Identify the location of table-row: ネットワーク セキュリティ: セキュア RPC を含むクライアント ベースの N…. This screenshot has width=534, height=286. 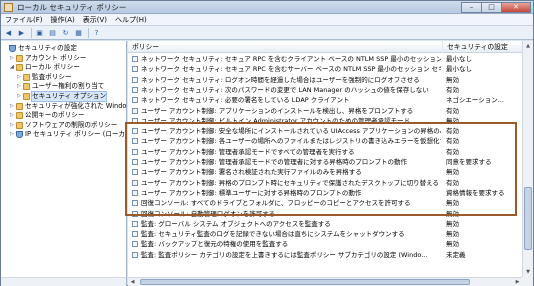
(325, 59).